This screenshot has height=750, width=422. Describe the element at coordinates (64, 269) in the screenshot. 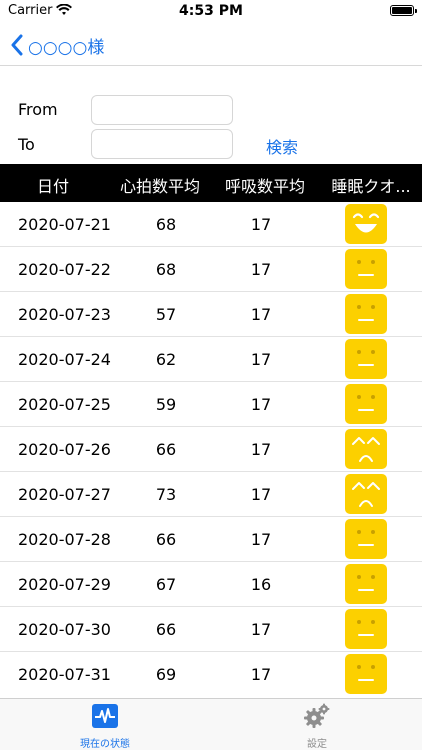

I see `cell-date: 2020-07-22` at that location.